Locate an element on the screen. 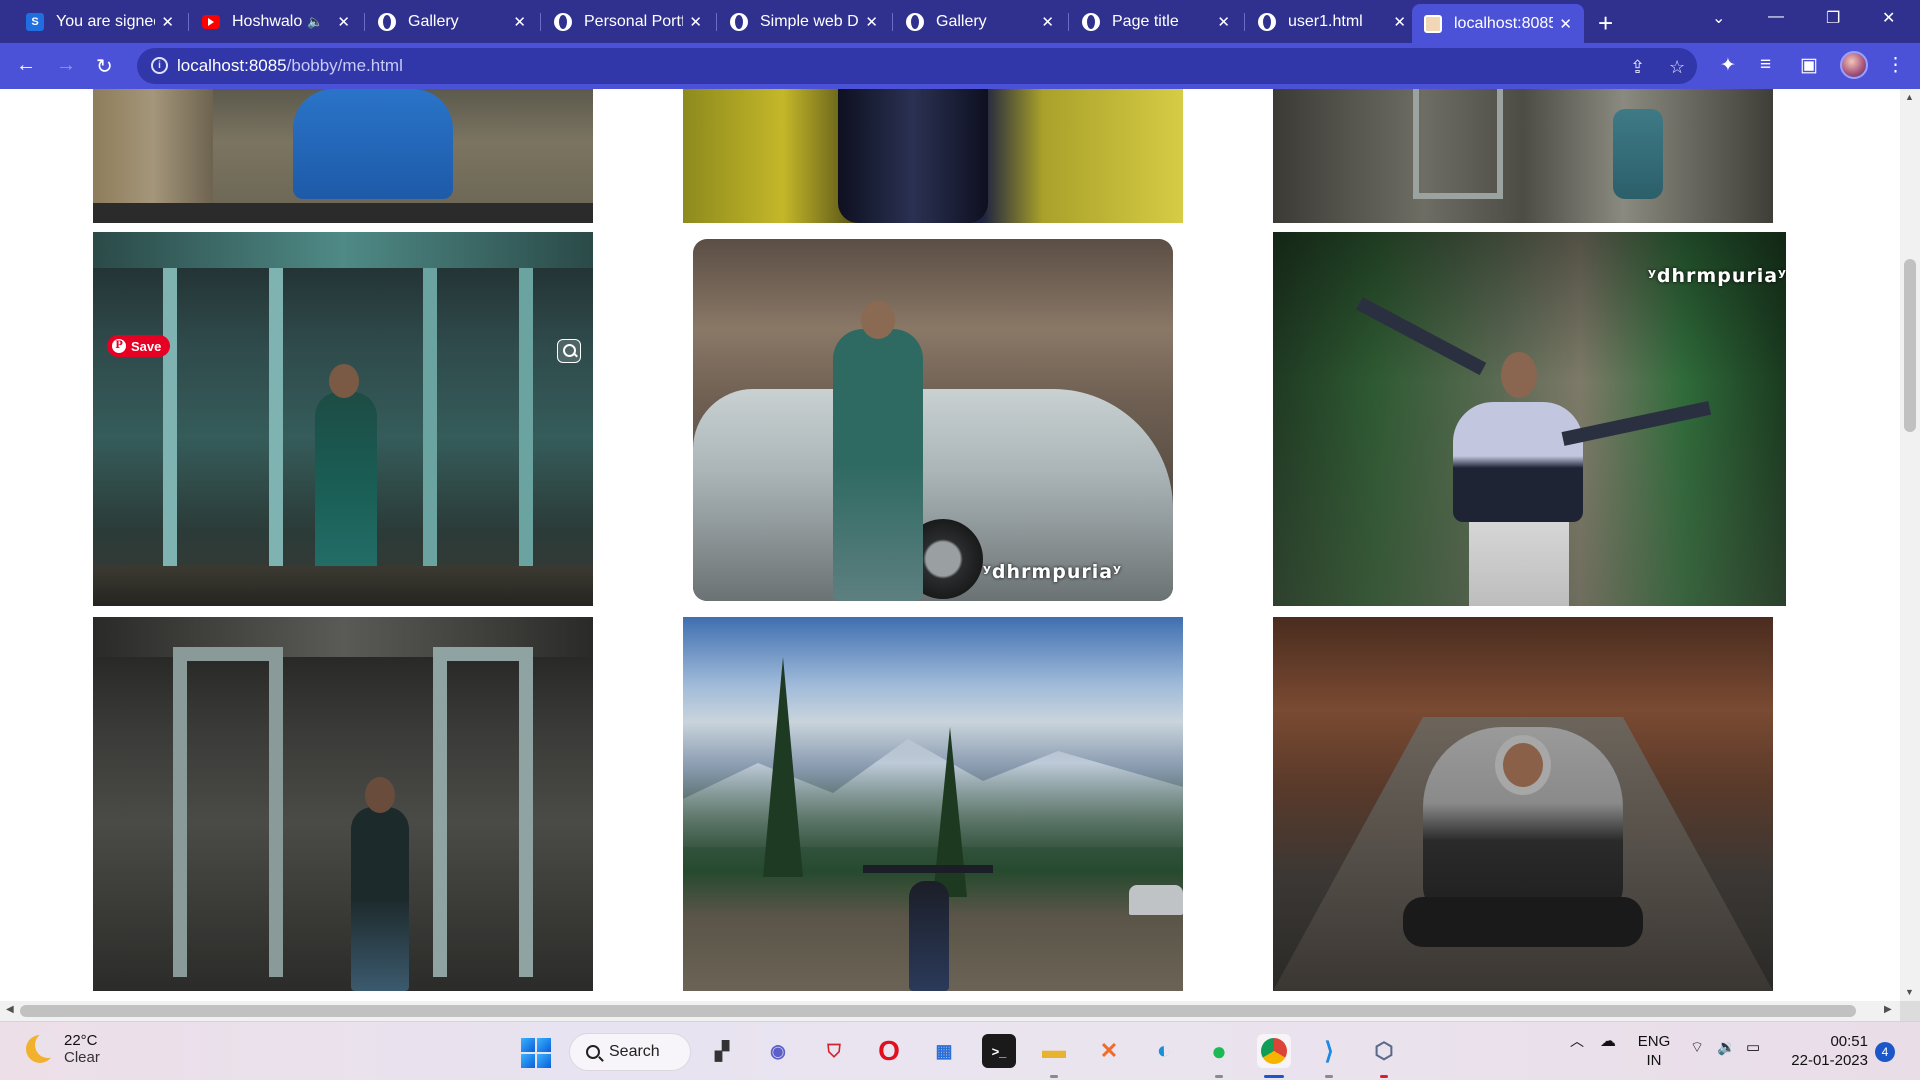 Image resolution: width=1920 pixels, height=1080 pixels. chrome-icon is located at coordinates (1274, 1051).